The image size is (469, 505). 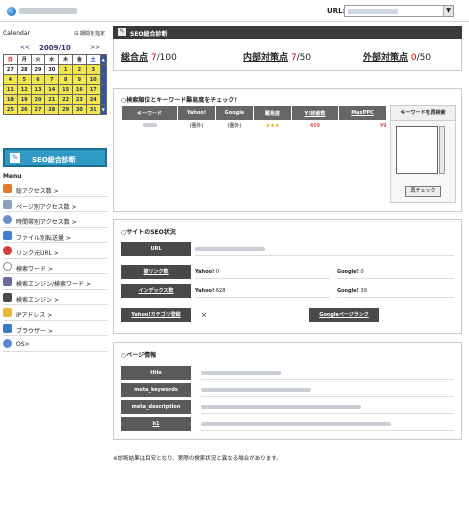 I want to click on site-status-title: ○サイトのSEO状況, so click(x=148, y=232).